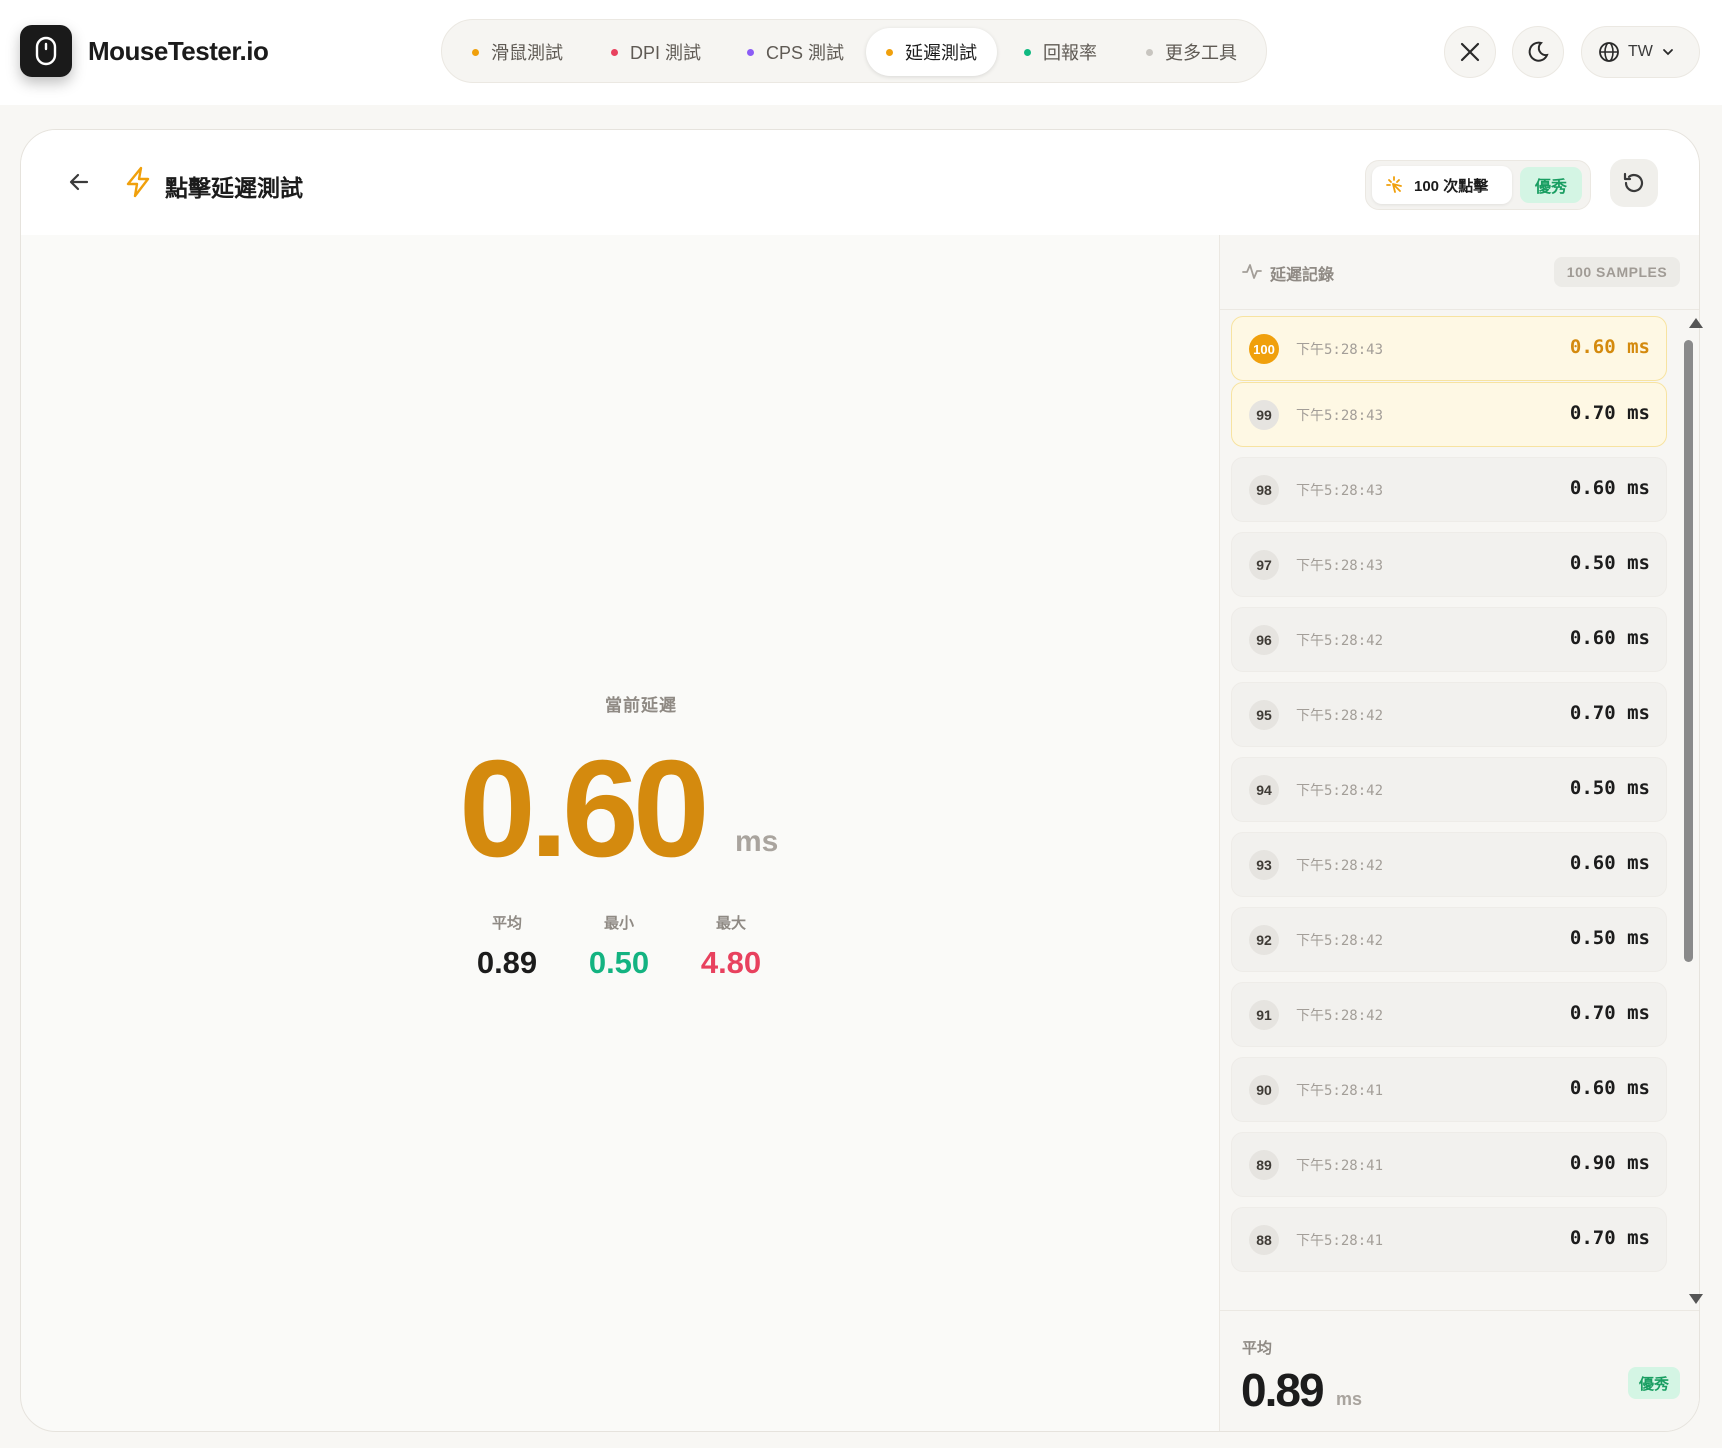  What do you see at coordinates (618, 923) in the screenshot?
I see `stat-min-label: 最小` at bounding box center [618, 923].